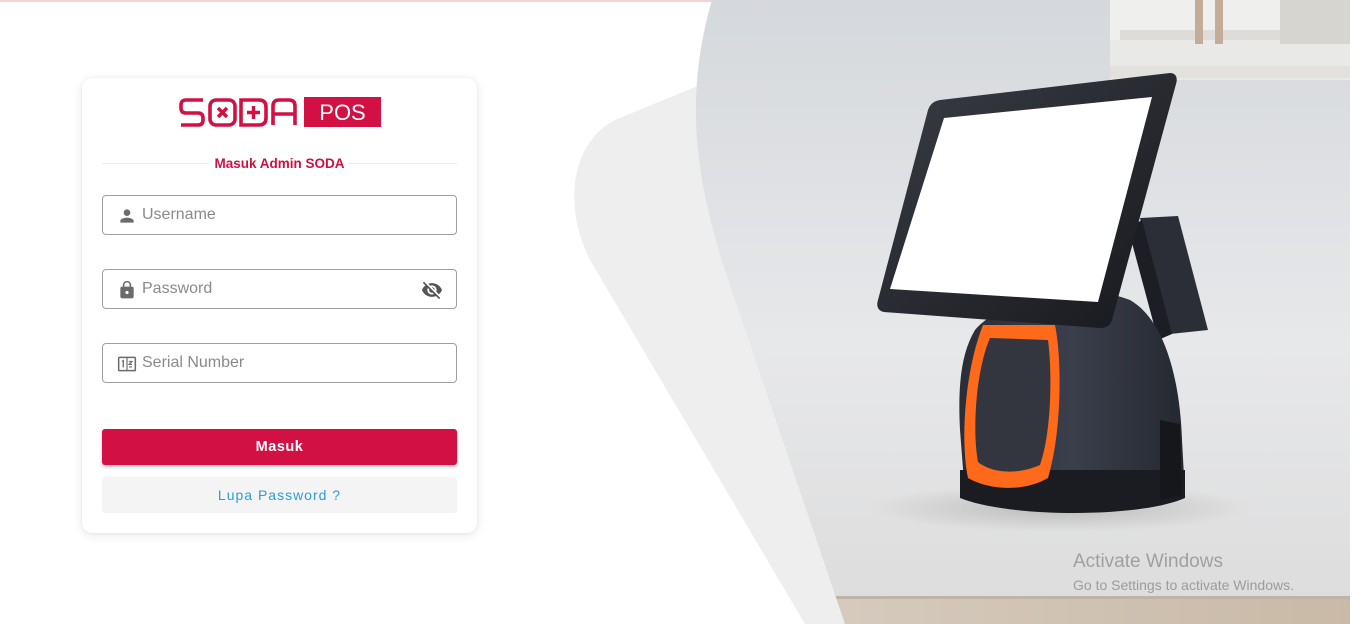 The width and height of the screenshot is (1365, 624). I want to click on login-title-row: Masuk Admin SODA, so click(279, 164).